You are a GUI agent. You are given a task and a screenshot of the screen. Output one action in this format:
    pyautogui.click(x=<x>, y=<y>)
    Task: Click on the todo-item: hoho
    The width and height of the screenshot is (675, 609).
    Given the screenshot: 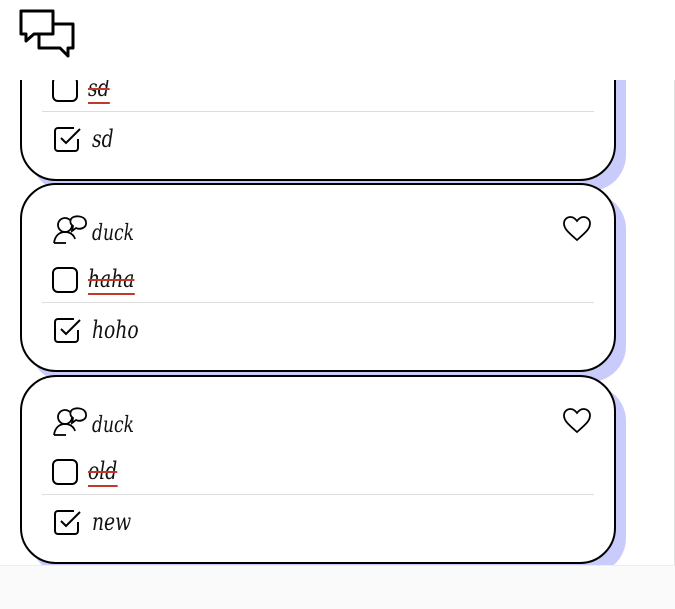 What is the action you would take?
    pyautogui.click(x=102, y=330)
    